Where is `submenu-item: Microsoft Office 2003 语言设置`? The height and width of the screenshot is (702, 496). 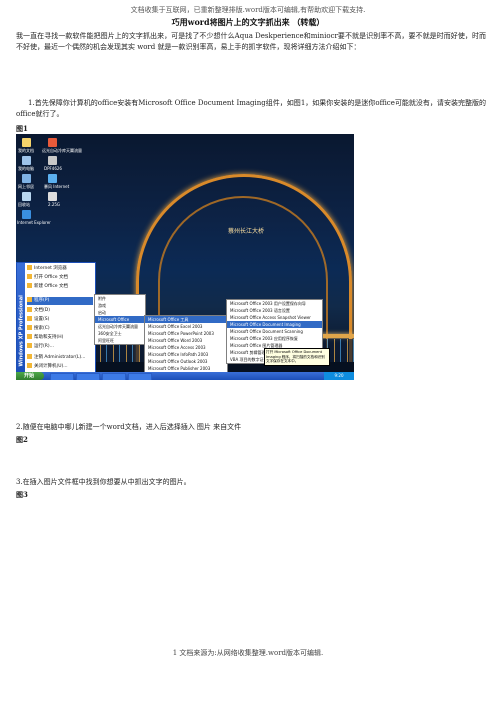
submenu-item: Microsoft Office 2003 语言设置 is located at coordinates (274, 310).